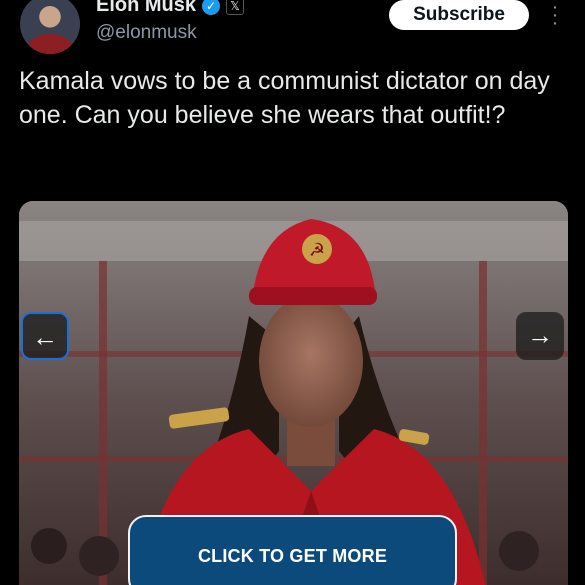  Describe the element at coordinates (50, 27) in the screenshot. I see `avatar` at that location.